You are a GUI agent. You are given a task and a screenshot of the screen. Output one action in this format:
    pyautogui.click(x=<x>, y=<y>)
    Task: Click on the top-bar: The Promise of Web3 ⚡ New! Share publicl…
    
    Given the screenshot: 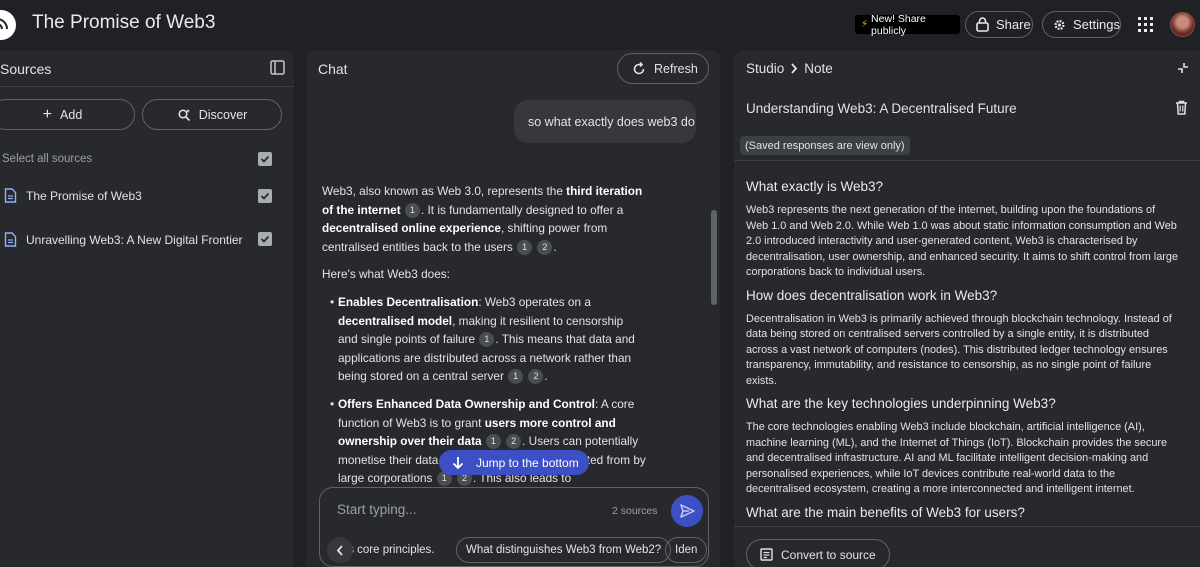 What is the action you would take?
    pyautogui.click(x=600, y=25)
    